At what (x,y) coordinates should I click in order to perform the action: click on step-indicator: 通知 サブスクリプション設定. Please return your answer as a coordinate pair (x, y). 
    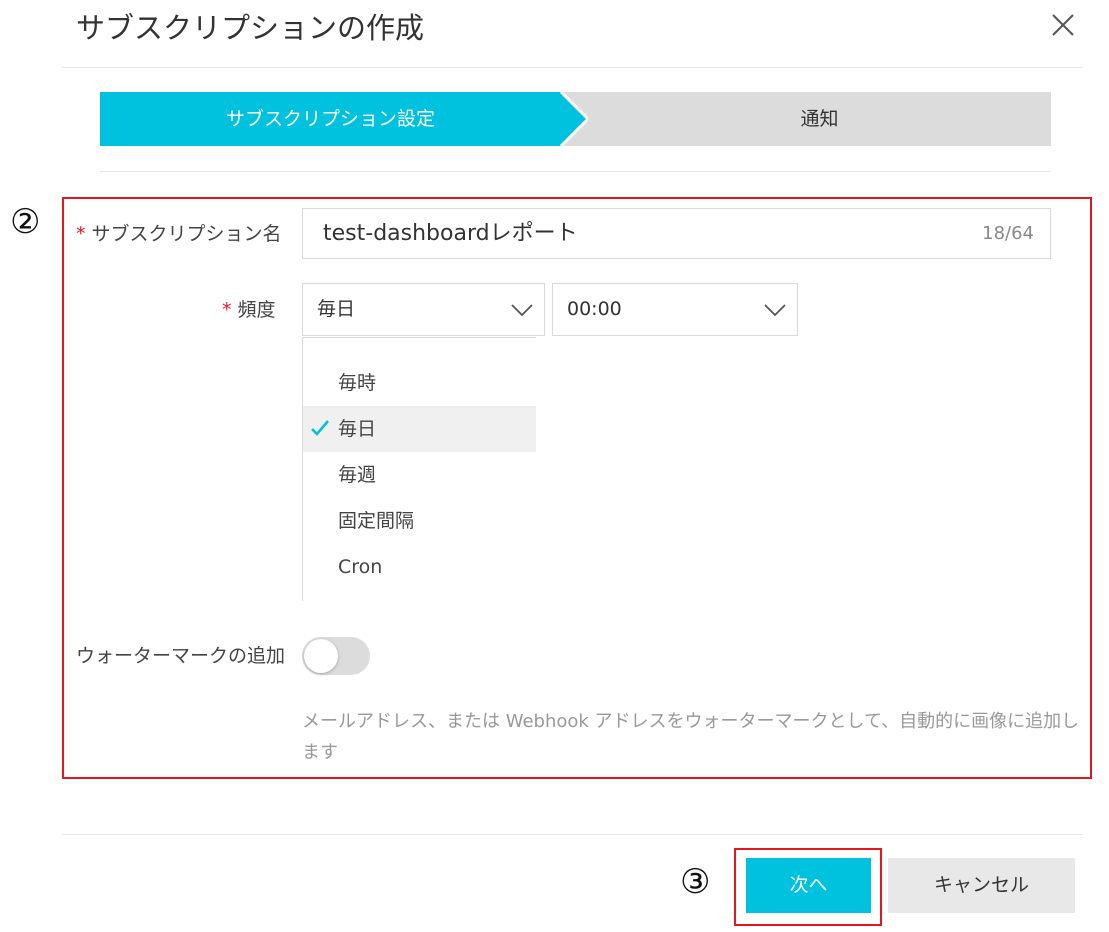
    Looking at the image, I should click on (575, 119).